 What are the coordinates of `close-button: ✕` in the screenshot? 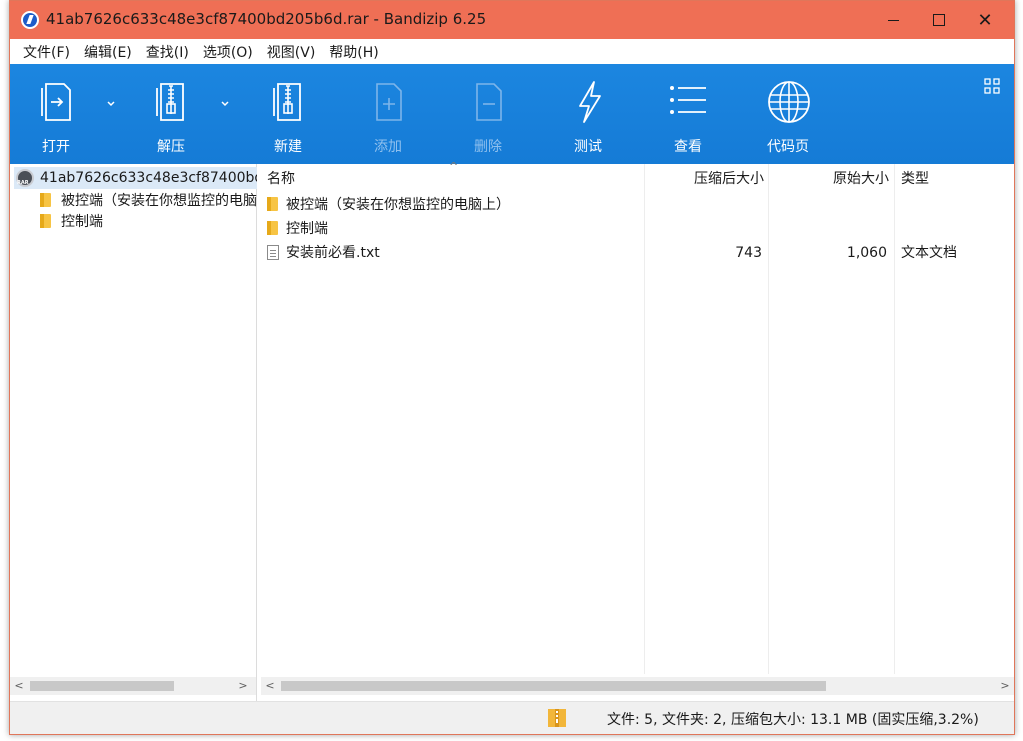 It's located at (985, 20).